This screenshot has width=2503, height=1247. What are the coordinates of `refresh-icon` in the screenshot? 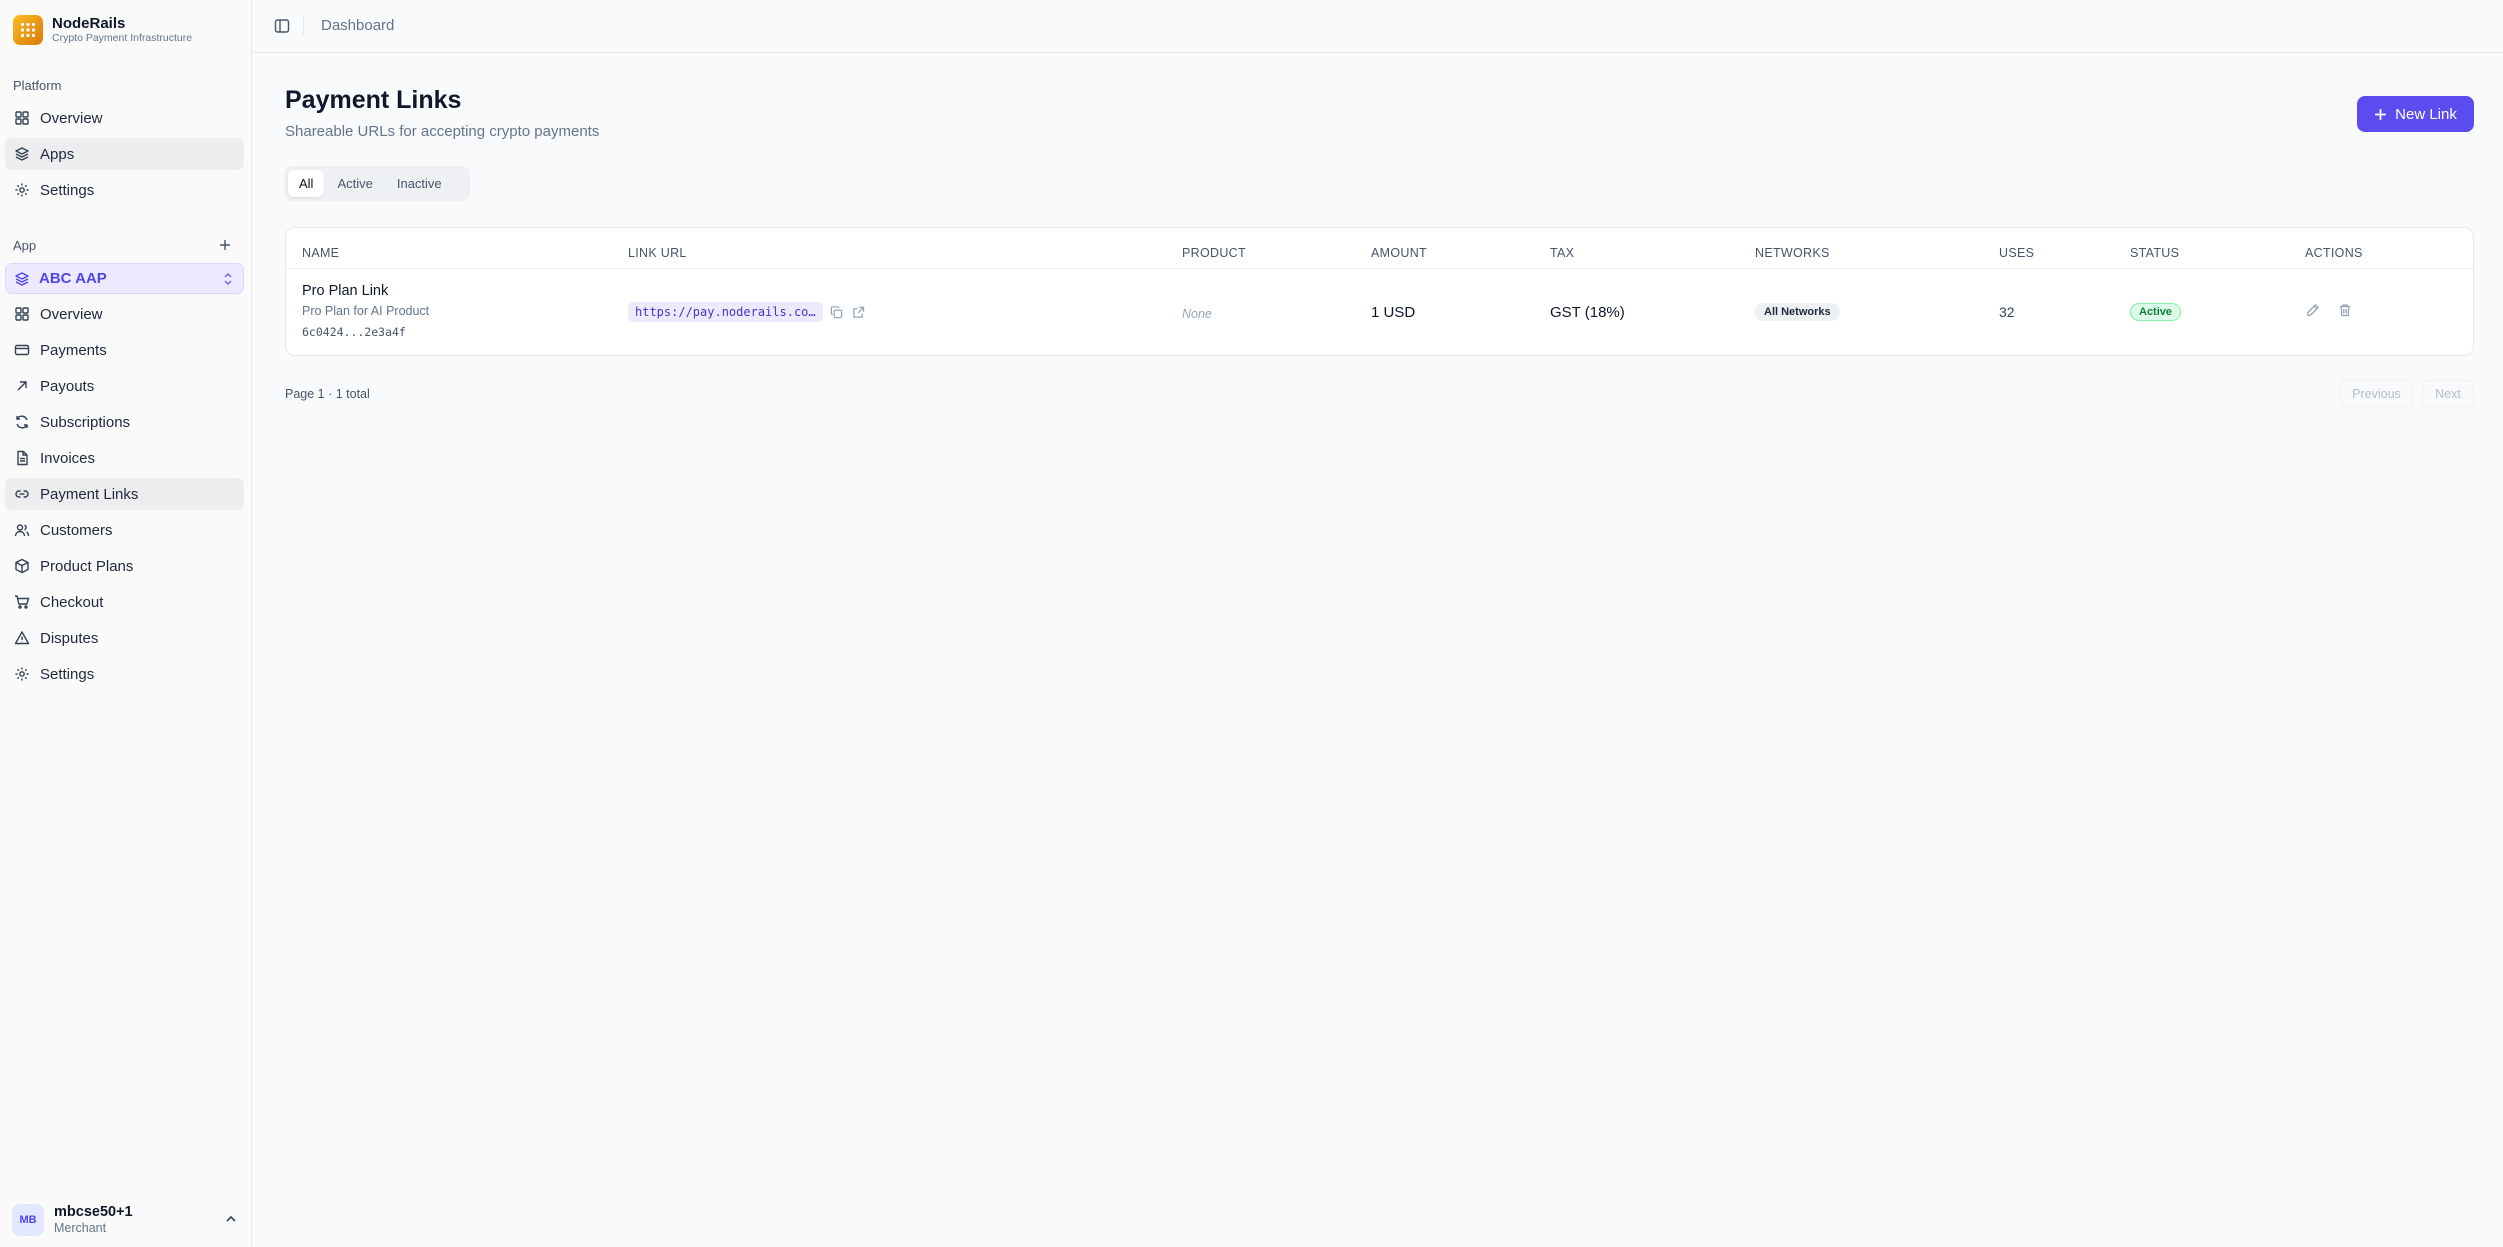 It's located at (22, 422).